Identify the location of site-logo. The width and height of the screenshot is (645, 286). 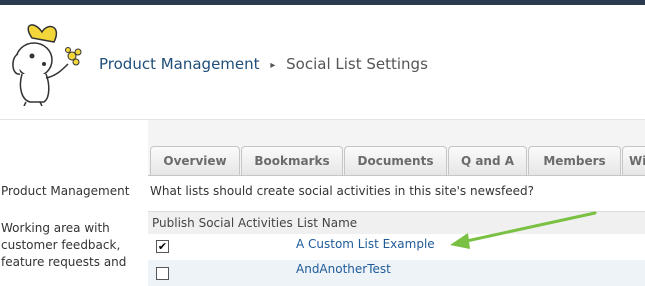
(46, 62).